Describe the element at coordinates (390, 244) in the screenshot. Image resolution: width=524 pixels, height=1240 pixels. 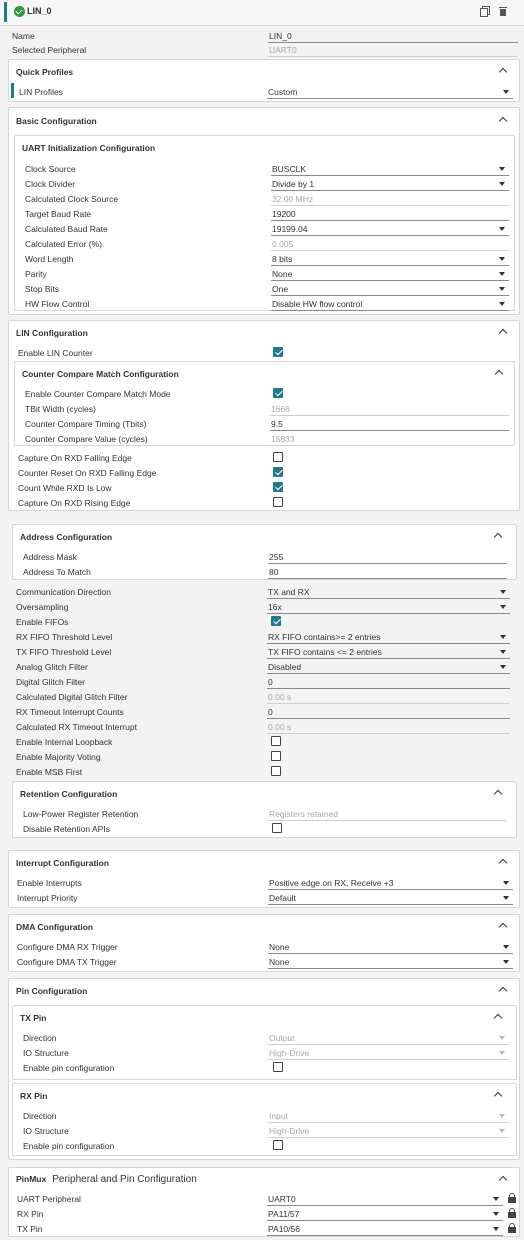
I see `calculated-error-value: 0.005` at that location.